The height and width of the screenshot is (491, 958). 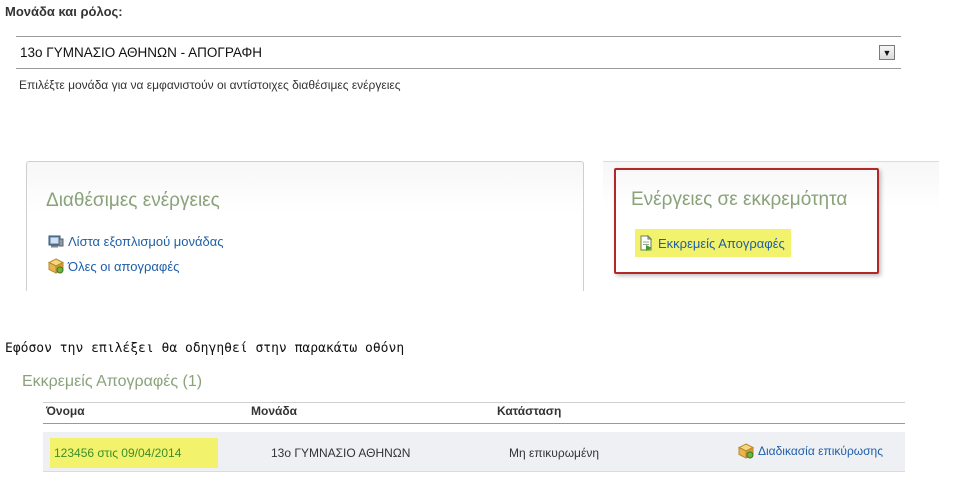 What do you see at coordinates (721, 243) in the screenshot?
I see `pending-inventories-label: Εκκρεμείς Απογραφές` at bounding box center [721, 243].